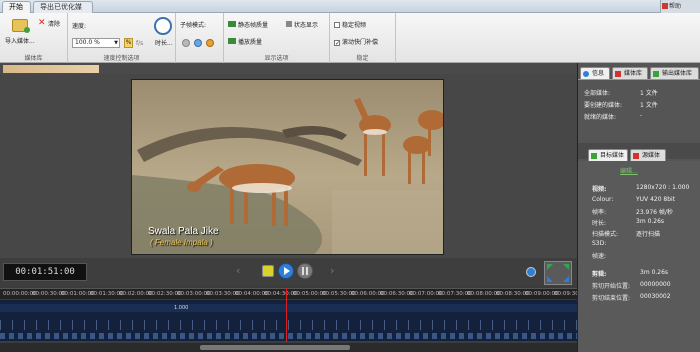  What do you see at coordinates (350, 11) in the screenshot?
I see `ribbon-tab-bar: 开始 导出已优化媒体` at bounding box center [350, 11].